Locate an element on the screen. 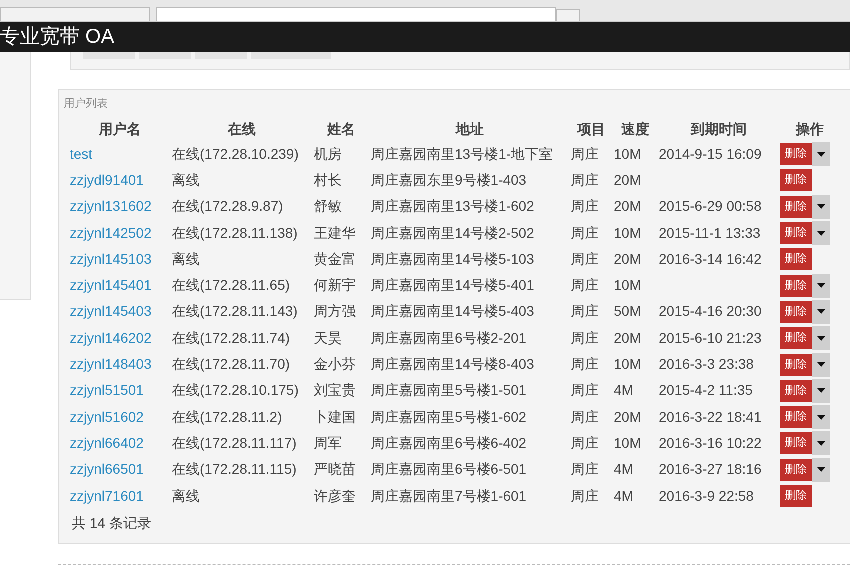 The height and width of the screenshot is (570, 850). table-cell: 黄金富 is located at coordinates (335, 258).